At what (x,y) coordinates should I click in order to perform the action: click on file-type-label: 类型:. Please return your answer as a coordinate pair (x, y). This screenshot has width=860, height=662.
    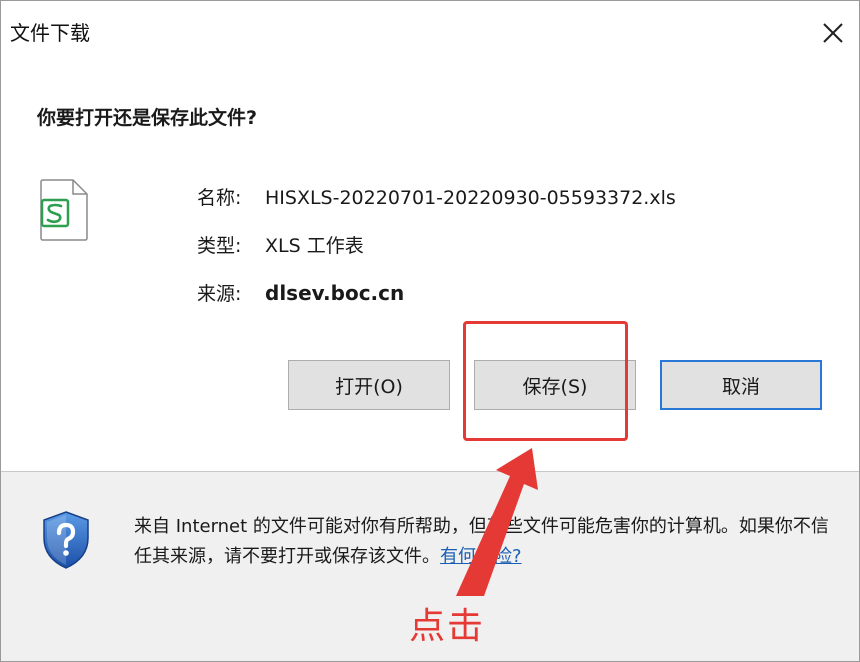
    Looking at the image, I should click on (219, 246).